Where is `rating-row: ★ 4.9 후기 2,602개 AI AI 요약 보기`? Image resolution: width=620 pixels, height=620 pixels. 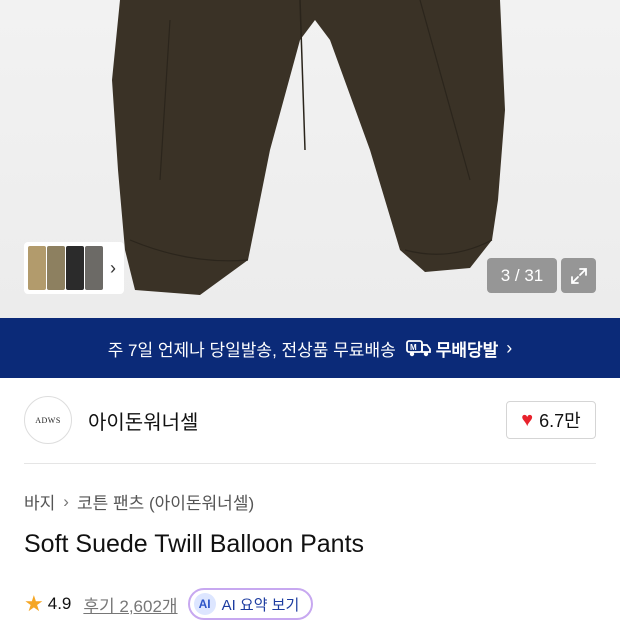
rating-row: ★ 4.9 후기 2,602개 AI AI 요약 보기 is located at coordinates (169, 604).